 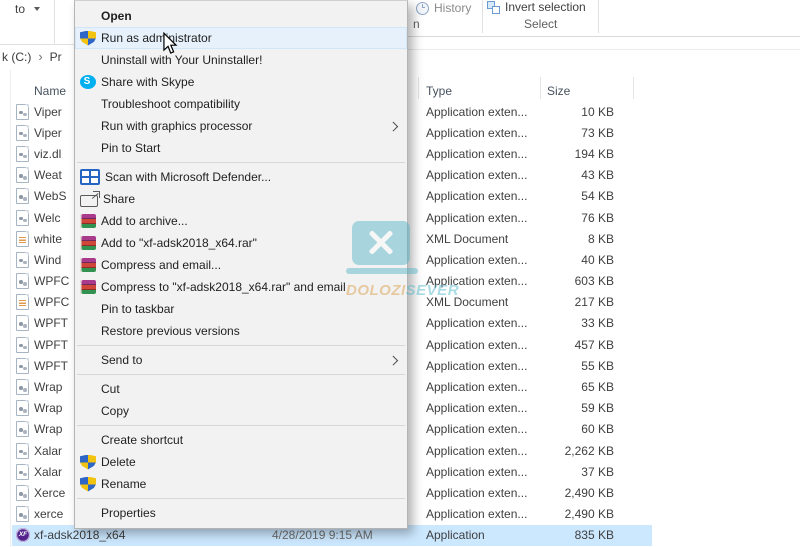 What do you see at coordinates (40, 56) in the screenshot?
I see `breadcrumb-chevron-icon: ›` at bounding box center [40, 56].